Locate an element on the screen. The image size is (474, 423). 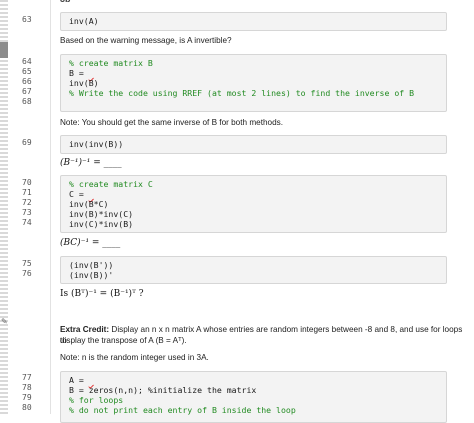
code-comment: % create matrix B is located at coordinates (111, 63).